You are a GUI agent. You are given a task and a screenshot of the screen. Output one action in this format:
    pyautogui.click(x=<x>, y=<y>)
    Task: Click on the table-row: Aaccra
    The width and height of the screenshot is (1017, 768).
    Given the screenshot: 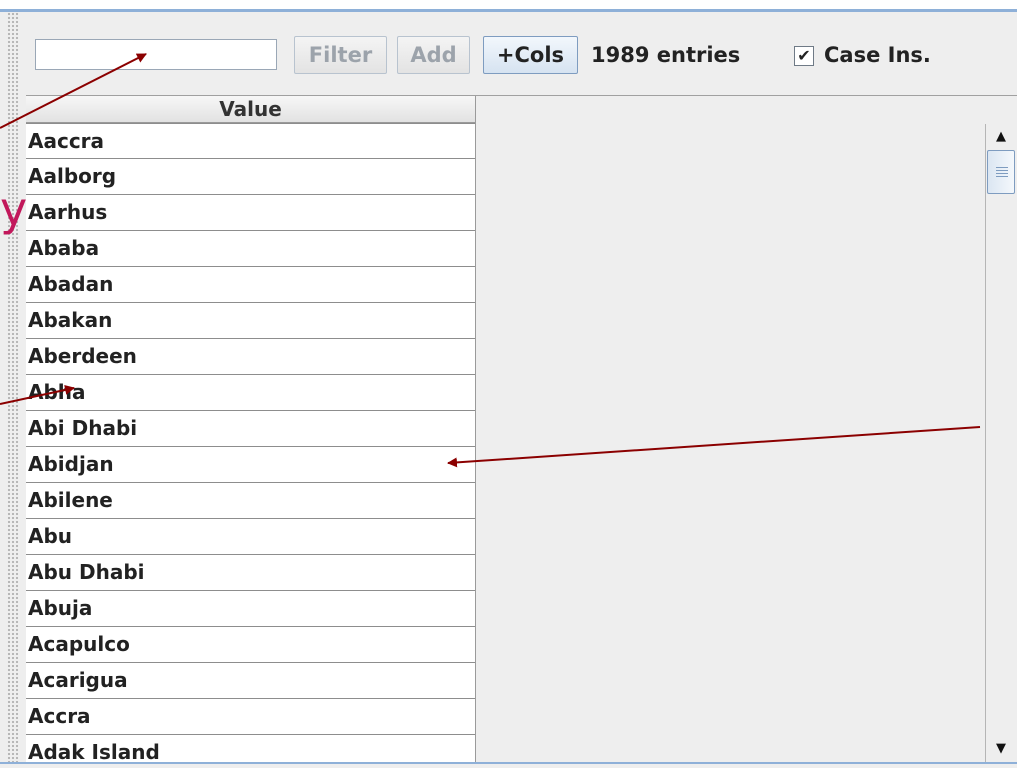 What is the action you would take?
    pyautogui.click(x=250, y=141)
    